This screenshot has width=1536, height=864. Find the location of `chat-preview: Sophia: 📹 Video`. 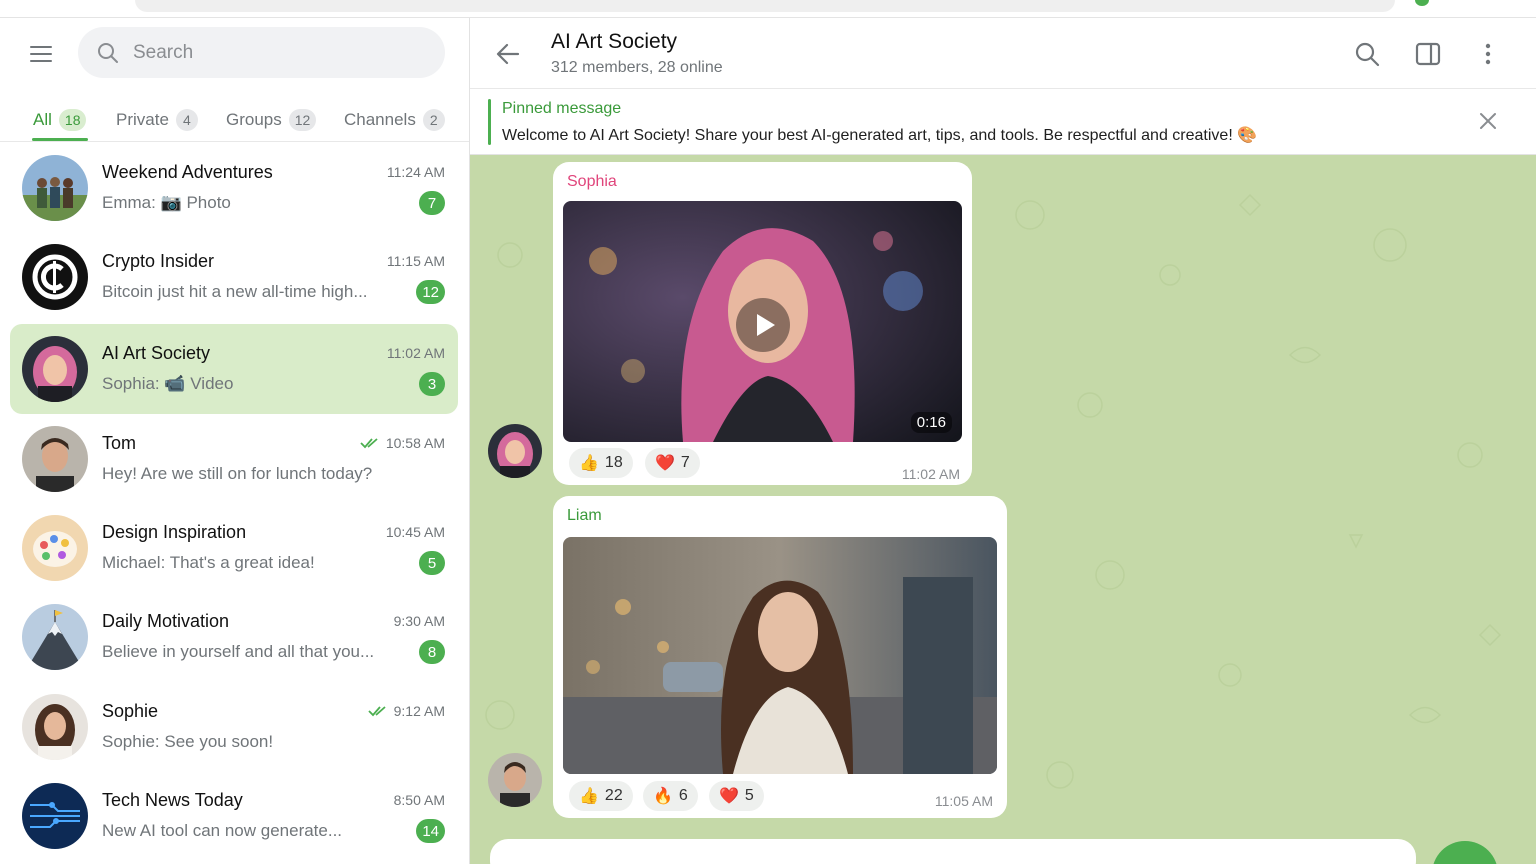

chat-preview: Sophia: 📹 Video is located at coordinates (168, 383).